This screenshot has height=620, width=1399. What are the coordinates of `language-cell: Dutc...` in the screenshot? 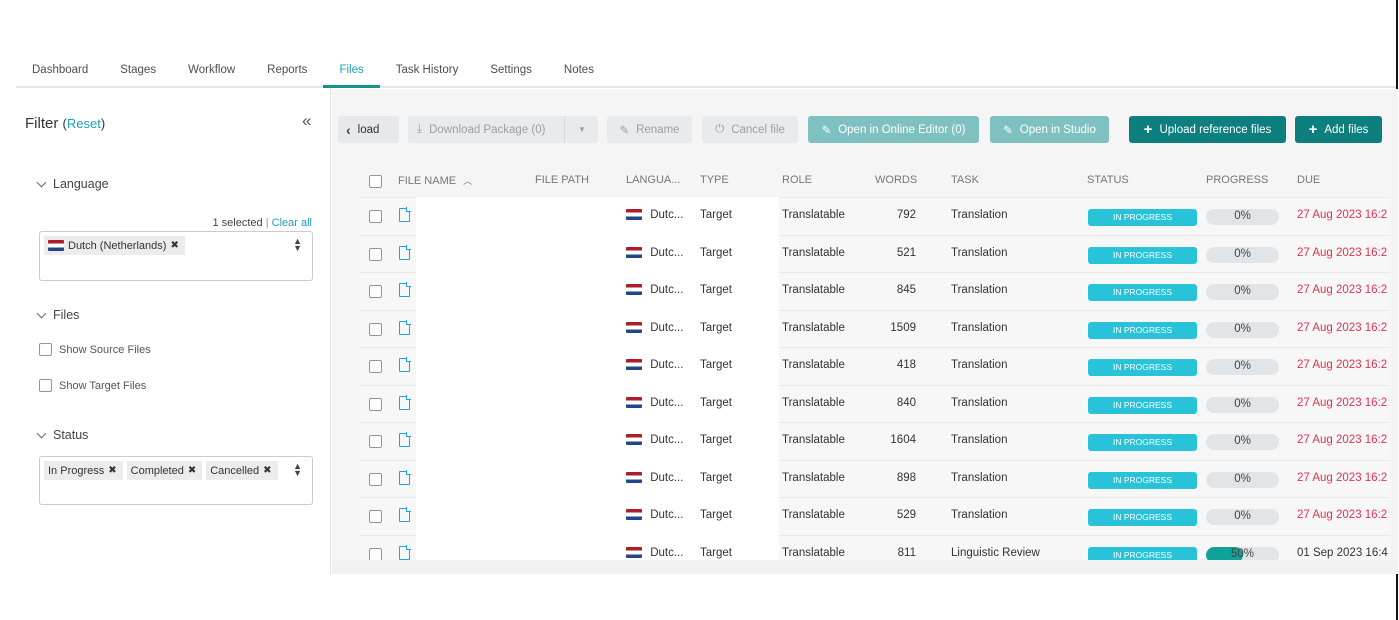 It's located at (654, 478).